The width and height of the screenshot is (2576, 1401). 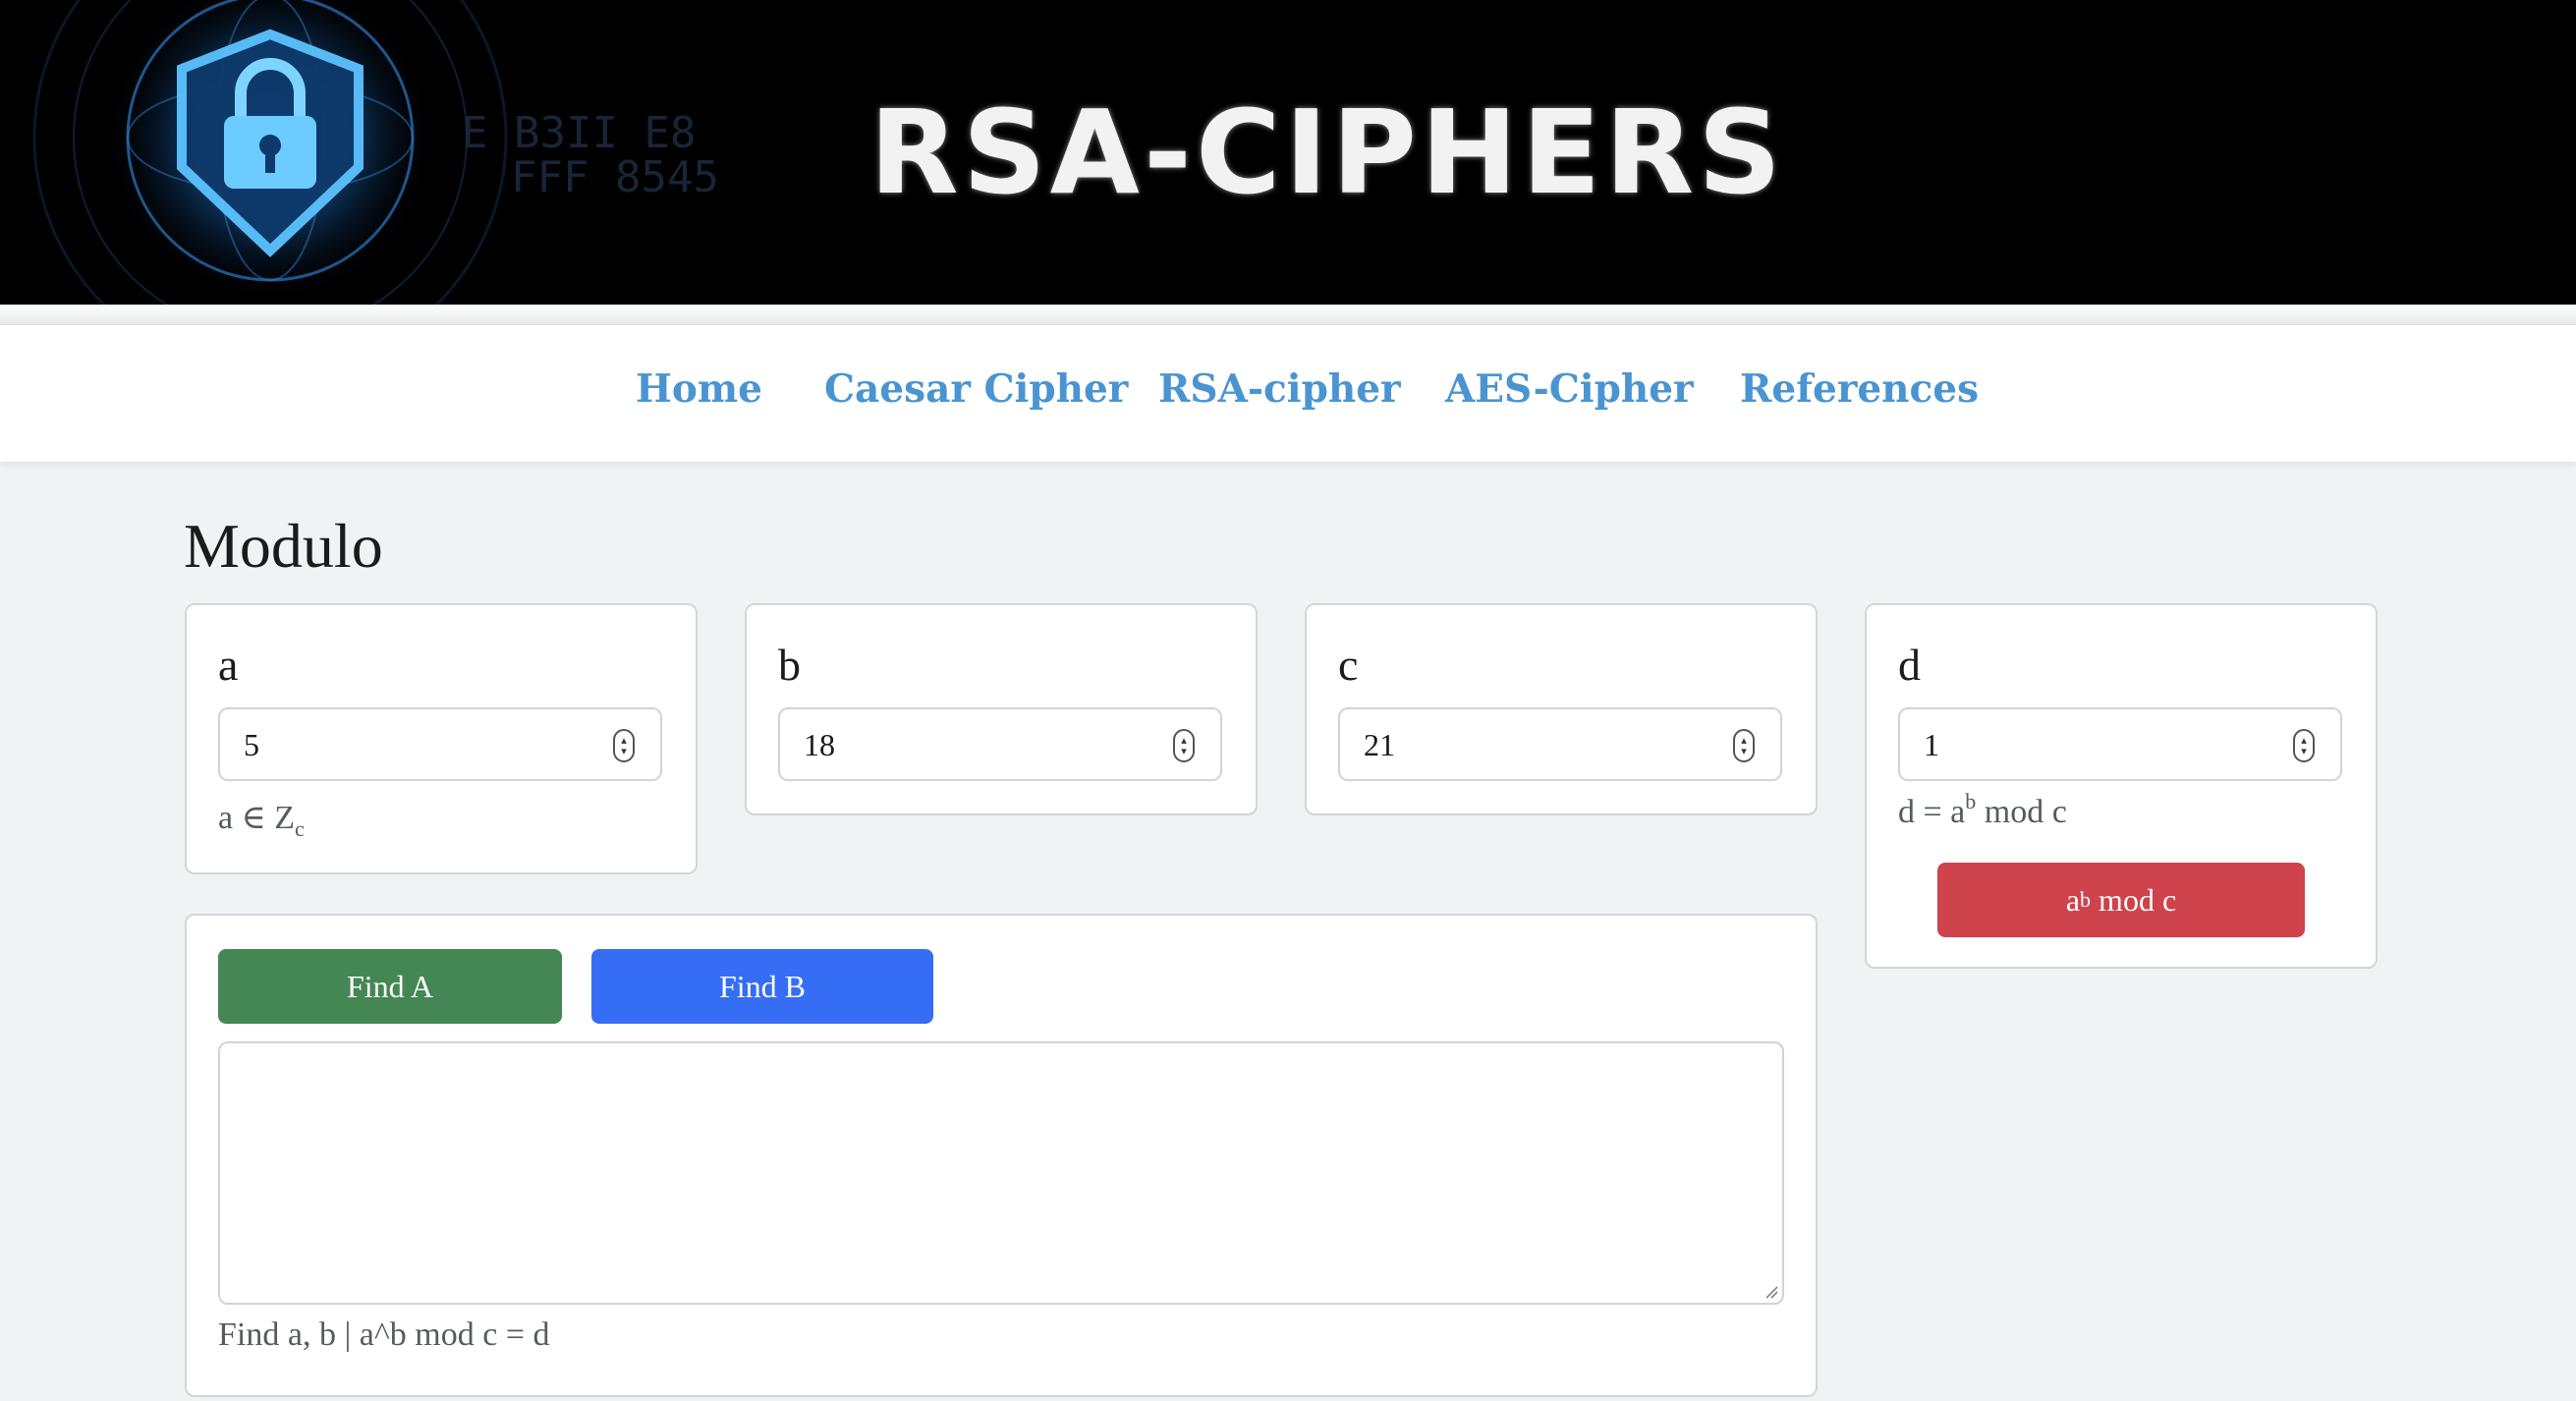 I want to click on input-b: 18 ▴ ▾, so click(x=1000, y=744).